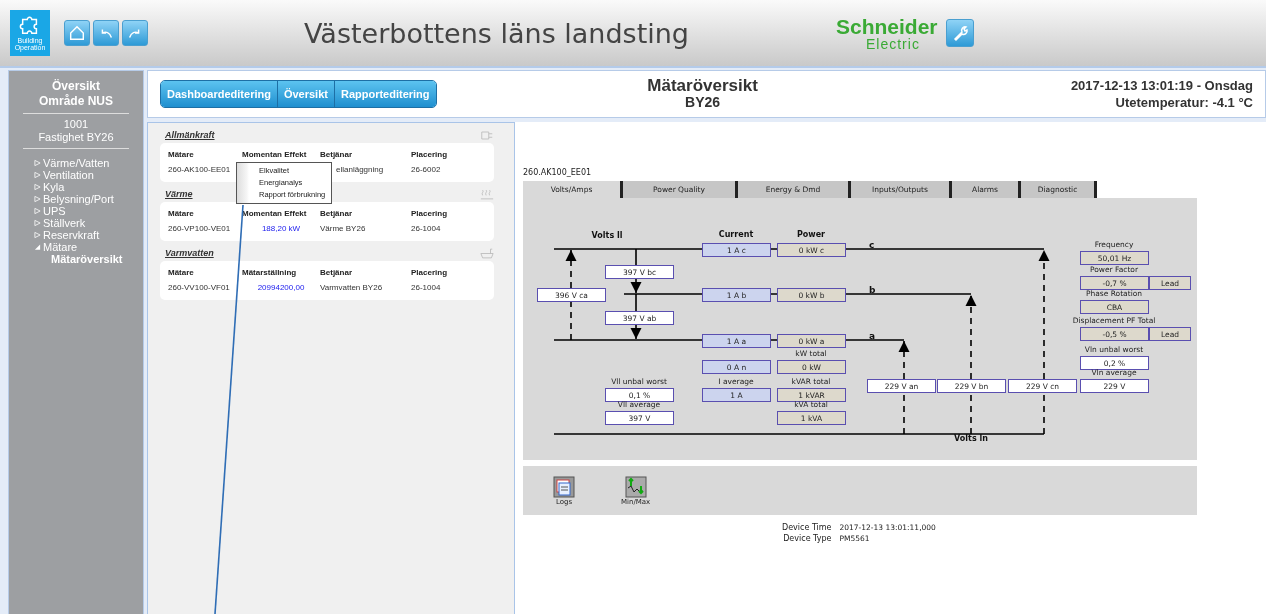 The height and width of the screenshot is (614, 1266). Describe the element at coordinates (702, 86) in the screenshot. I see `page-title: Mätaröversikt` at that location.